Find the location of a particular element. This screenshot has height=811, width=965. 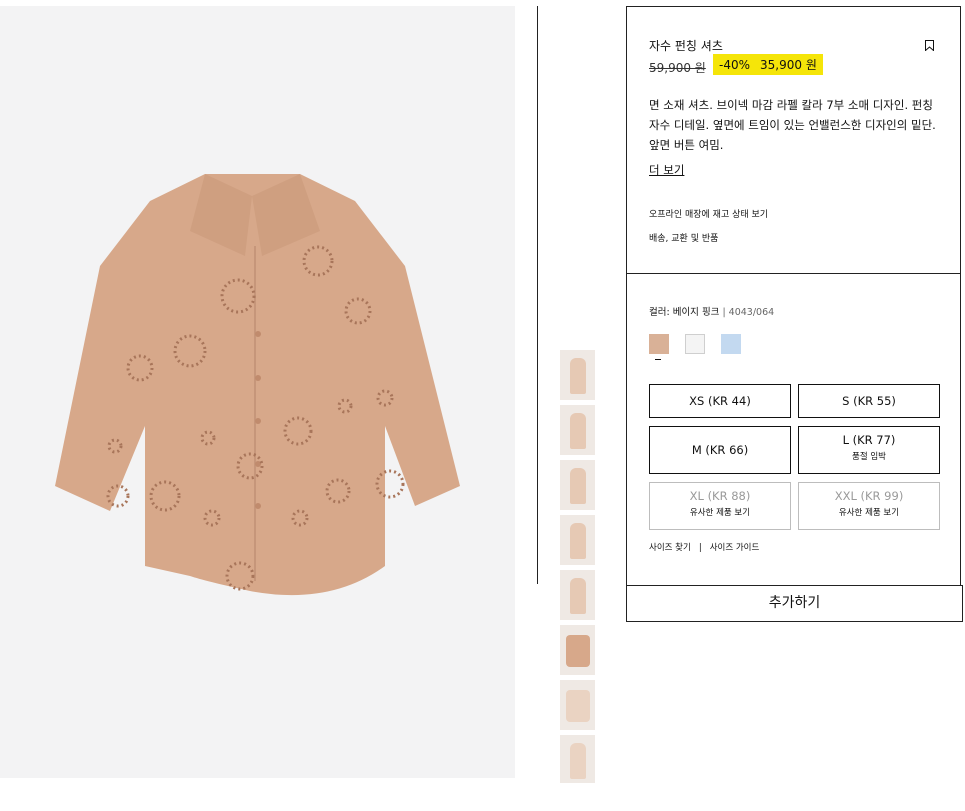

size-stock-note: 품절 임박 is located at coordinates (869, 457).